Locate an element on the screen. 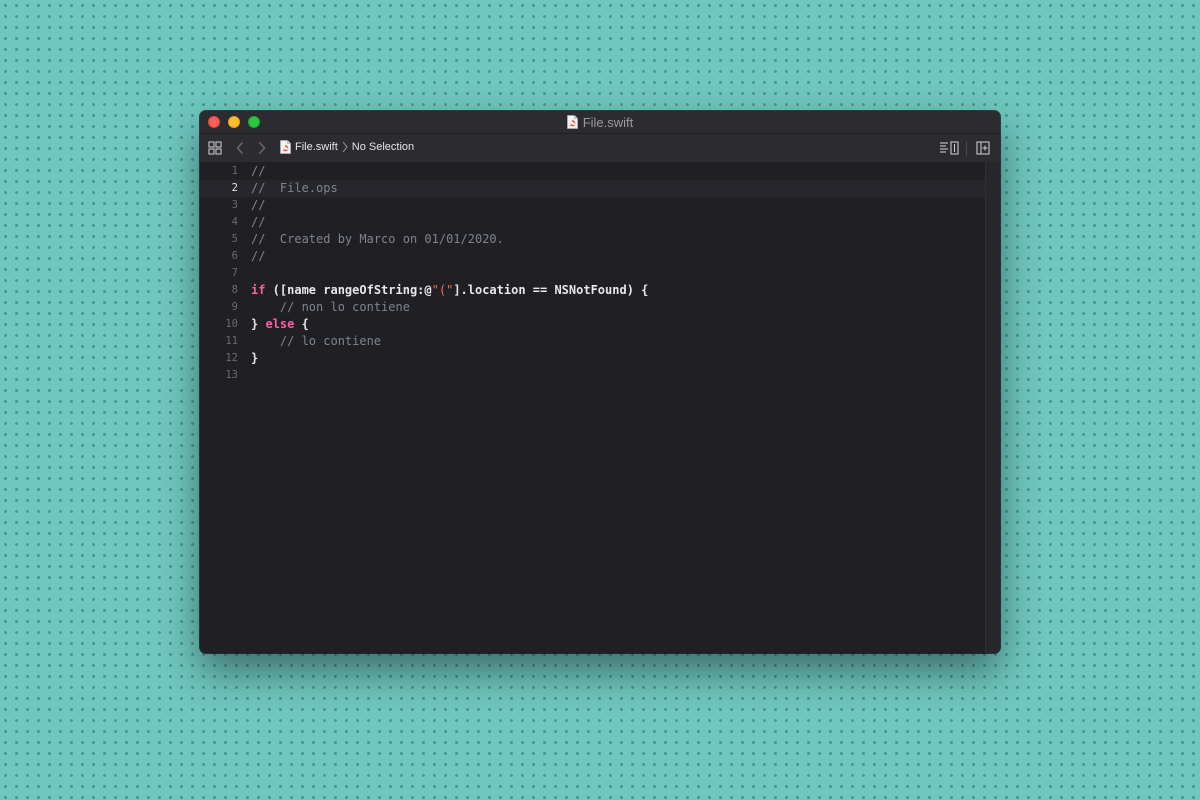  line-number: 7 is located at coordinates (234, 273).